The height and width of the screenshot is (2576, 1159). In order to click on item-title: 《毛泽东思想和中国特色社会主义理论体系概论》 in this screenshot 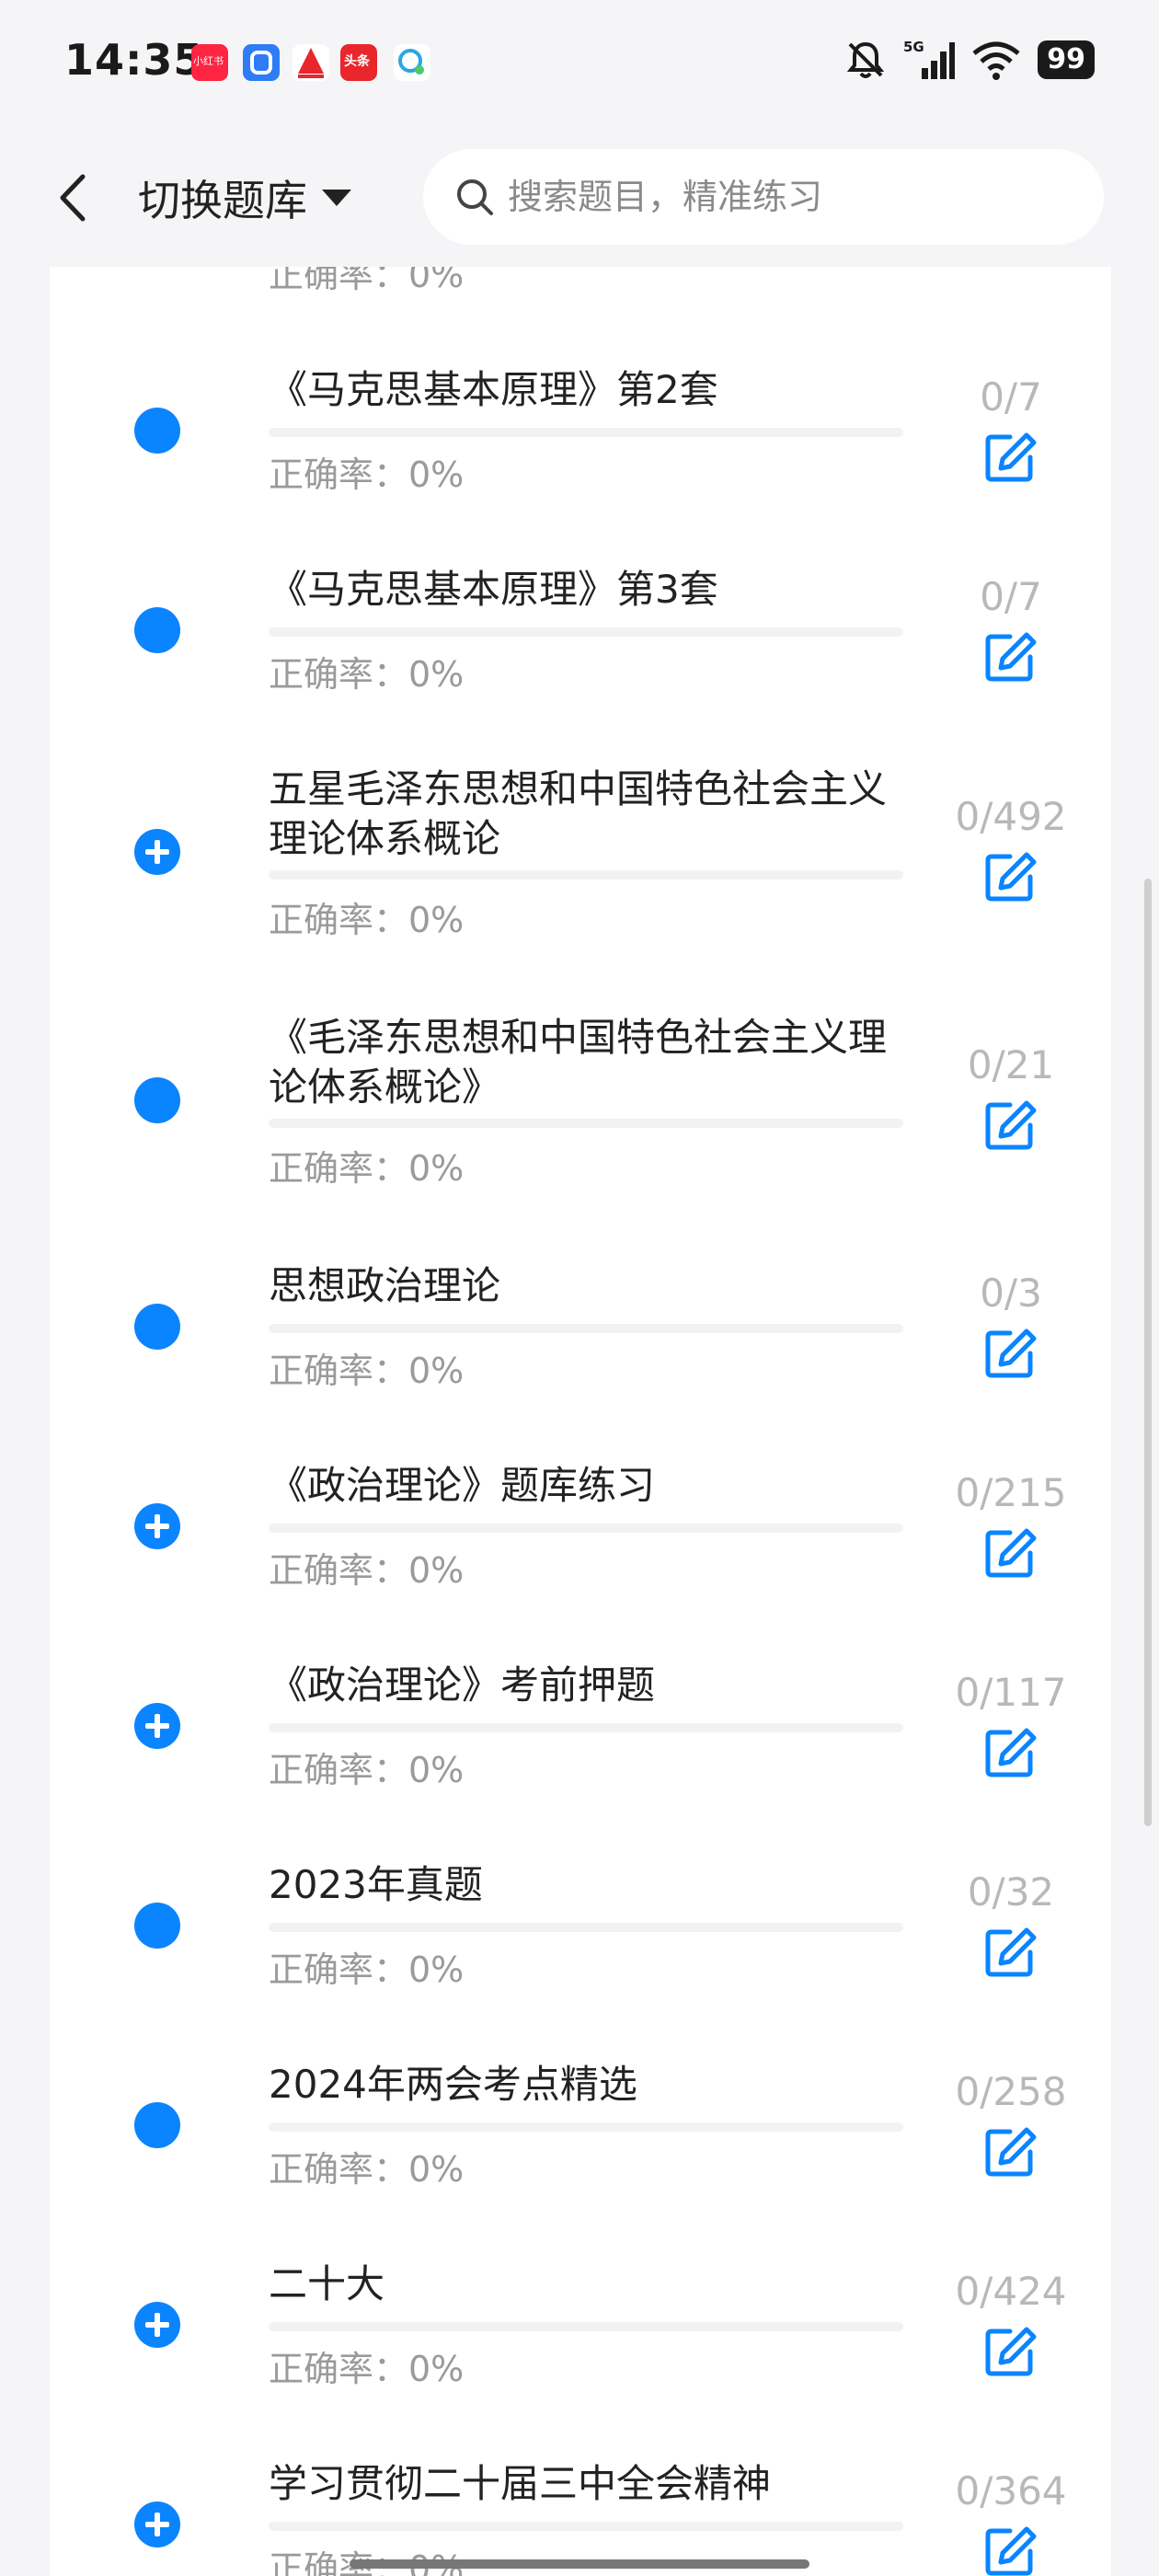, I will do `click(578, 1062)`.